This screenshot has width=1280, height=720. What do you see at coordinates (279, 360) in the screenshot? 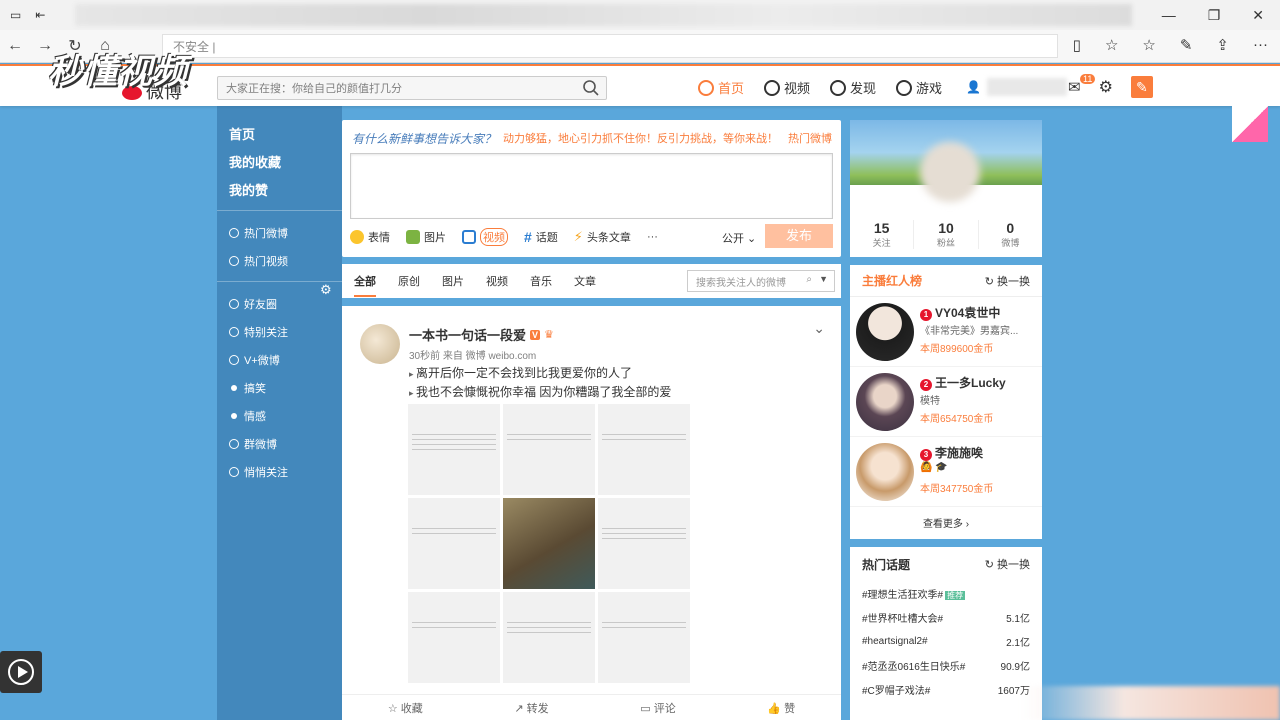
I see `left-nav-vplus: V+微博` at bounding box center [279, 360].